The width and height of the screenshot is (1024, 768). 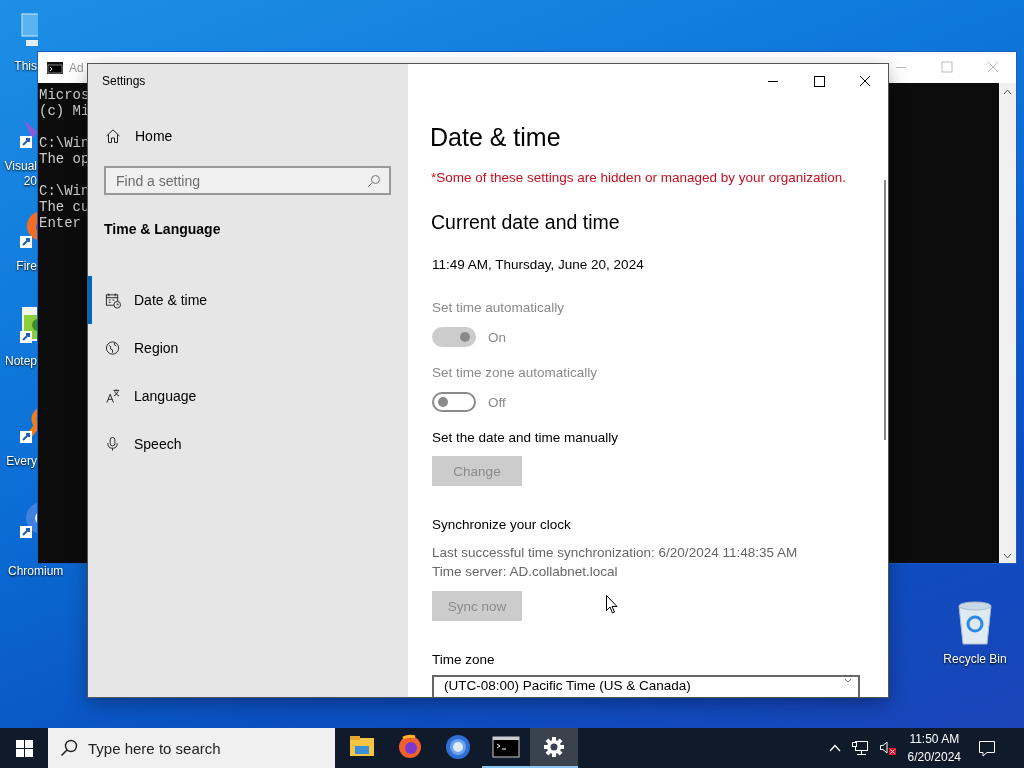 I want to click on console-line: Enter, so click(x=60, y=223).